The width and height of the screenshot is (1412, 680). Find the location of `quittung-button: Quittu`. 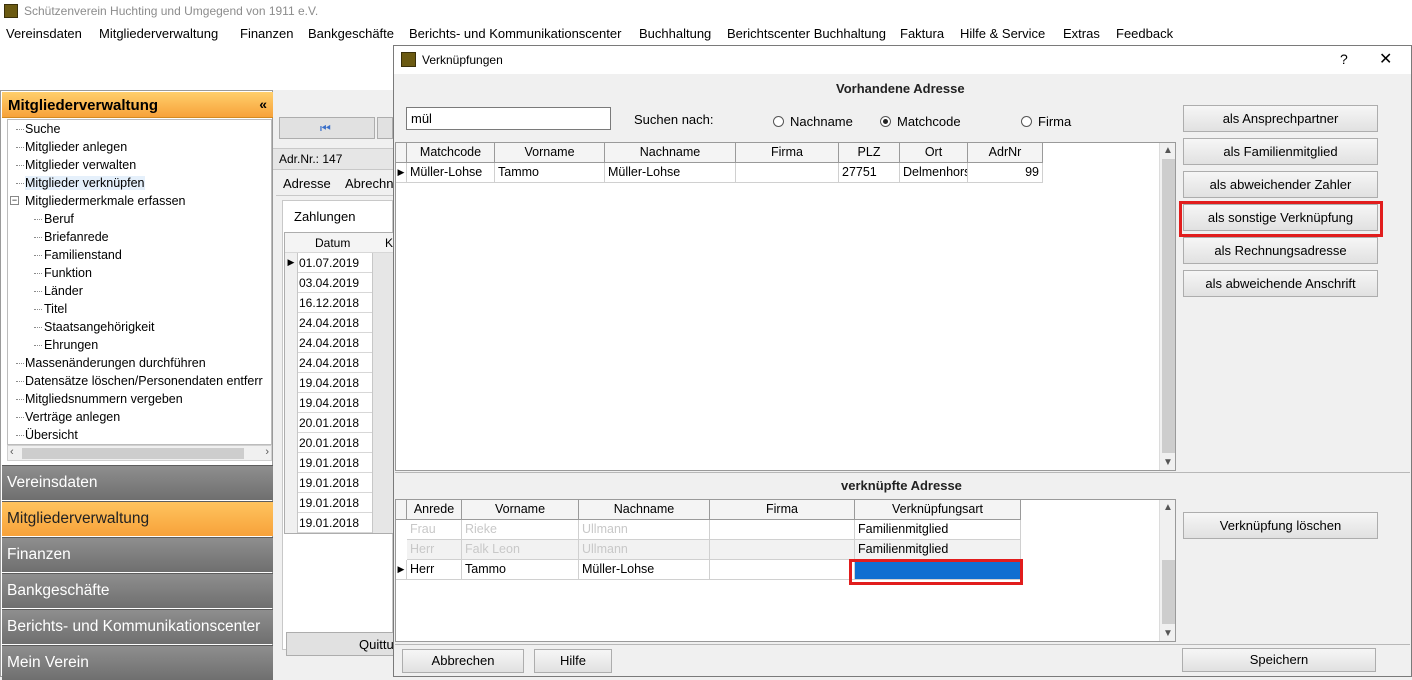

quittung-button: Quittu is located at coordinates (341, 644).